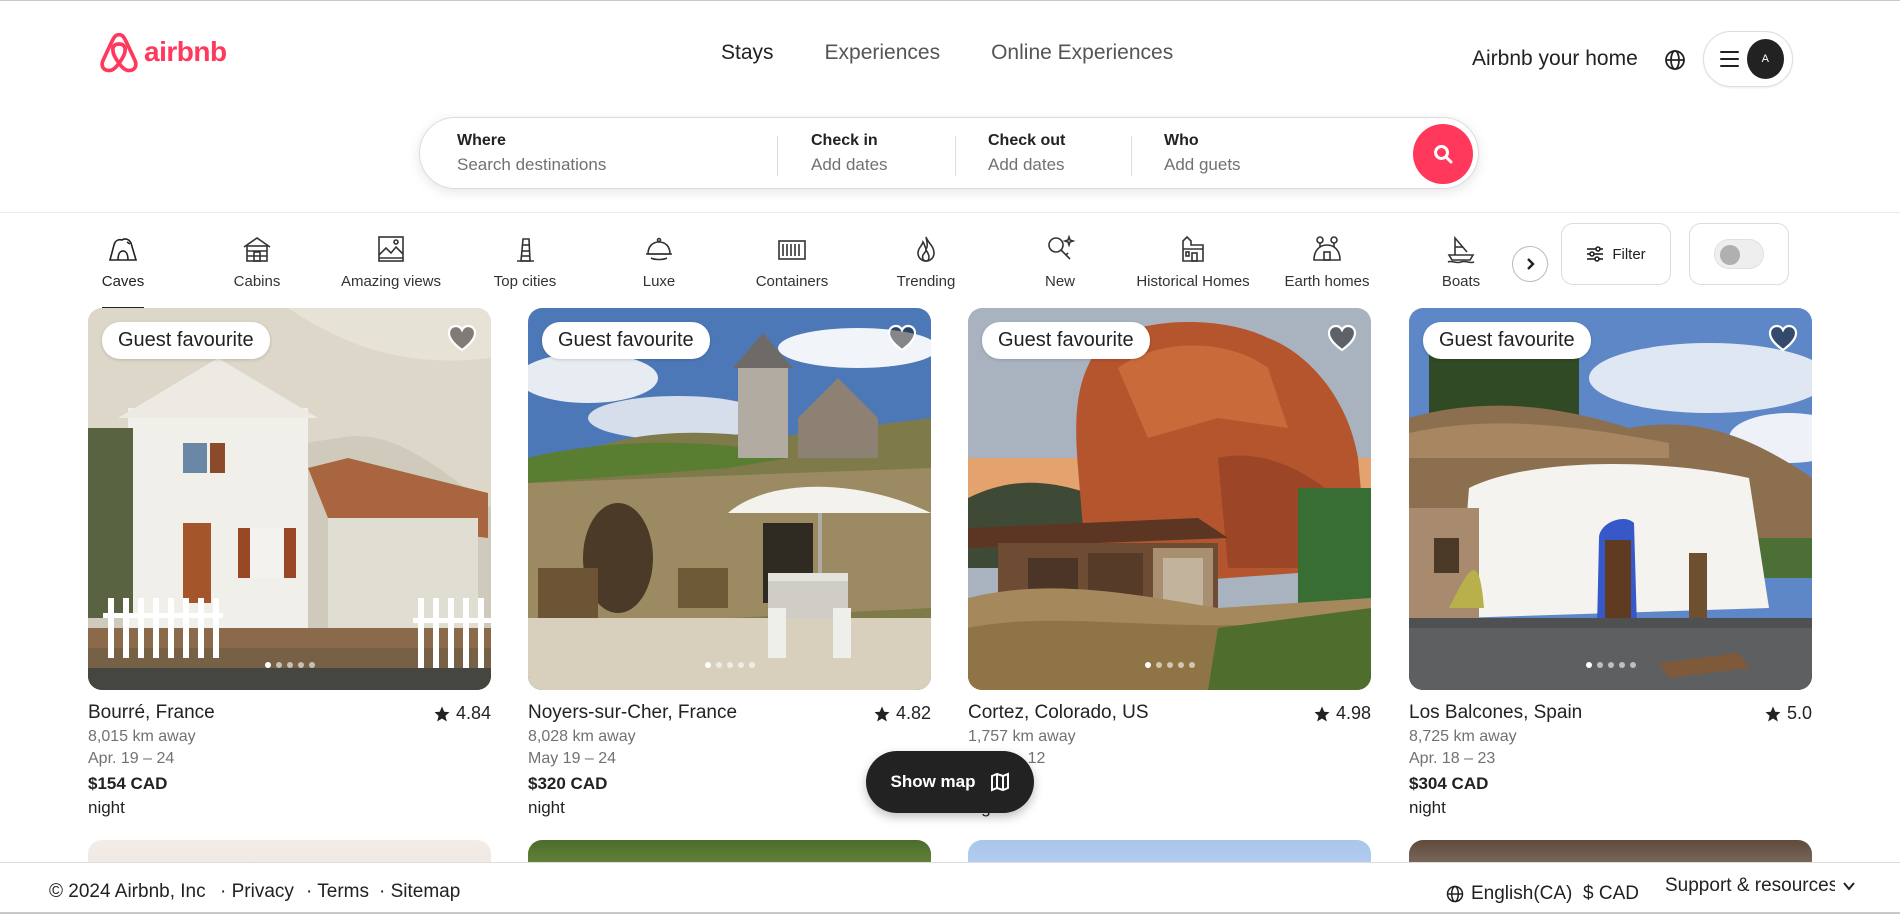  What do you see at coordinates (142, 736) in the screenshot?
I see `listing-distance: 8,015 km away` at bounding box center [142, 736].